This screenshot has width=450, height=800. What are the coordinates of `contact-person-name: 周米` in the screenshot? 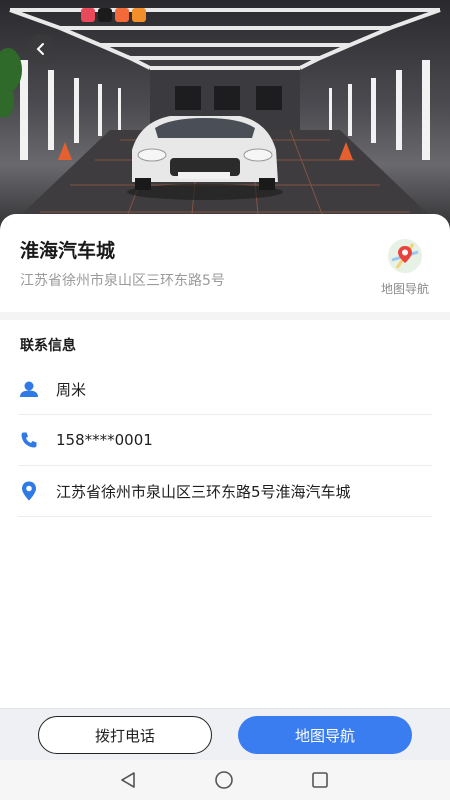 It's located at (71, 389).